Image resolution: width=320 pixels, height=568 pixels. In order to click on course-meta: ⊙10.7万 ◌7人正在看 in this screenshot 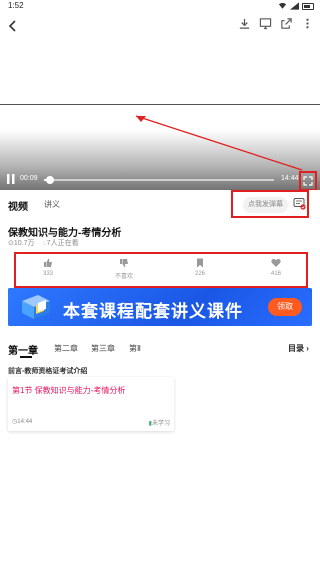, I will do `click(43, 243)`.